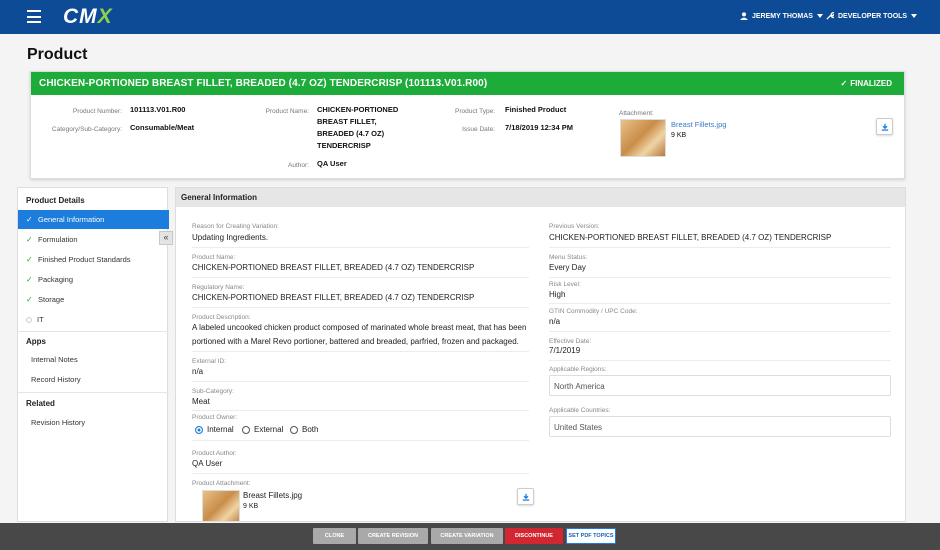 This screenshot has height=550, width=940. Describe the element at coordinates (636, 113) in the screenshot. I see `attachment-label: Attachment:` at that location.